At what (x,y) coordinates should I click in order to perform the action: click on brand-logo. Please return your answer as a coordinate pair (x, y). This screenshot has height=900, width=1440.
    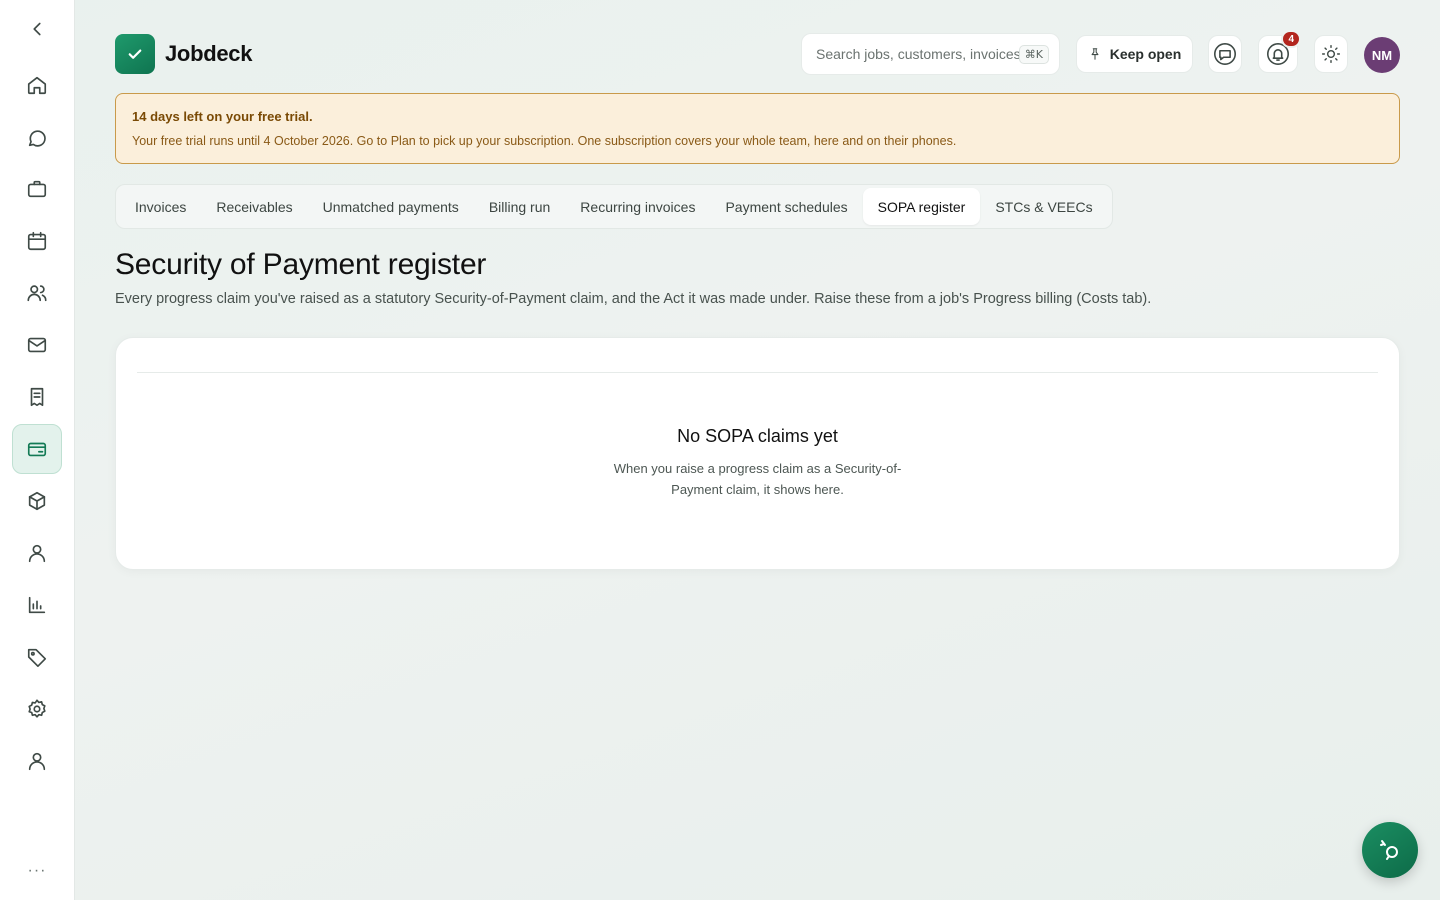
    Looking at the image, I should click on (135, 54).